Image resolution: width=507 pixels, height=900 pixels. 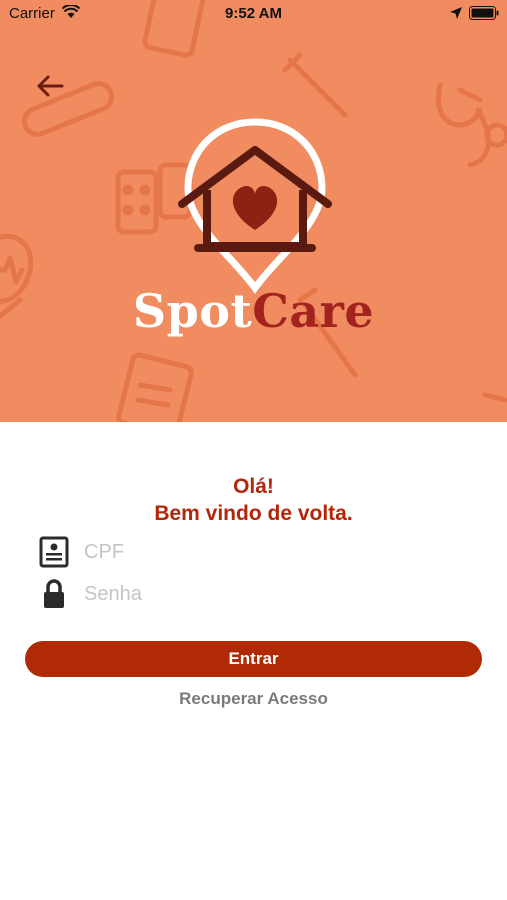 What do you see at coordinates (484, 15) in the screenshot?
I see `battery-icon` at bounding box center [484, 15].